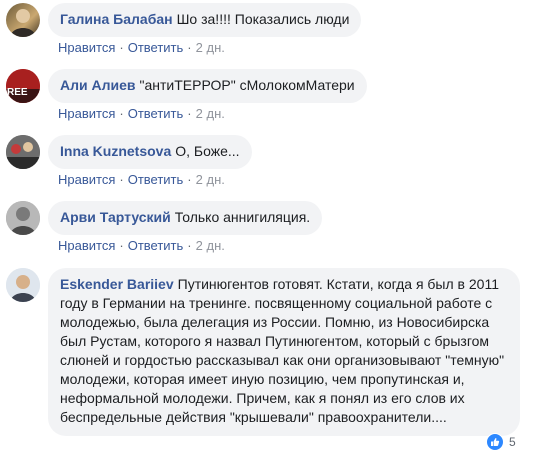 This screenshot has height=452, width=559. I want to click on reaction-count-value: 5, so click(512, 442).